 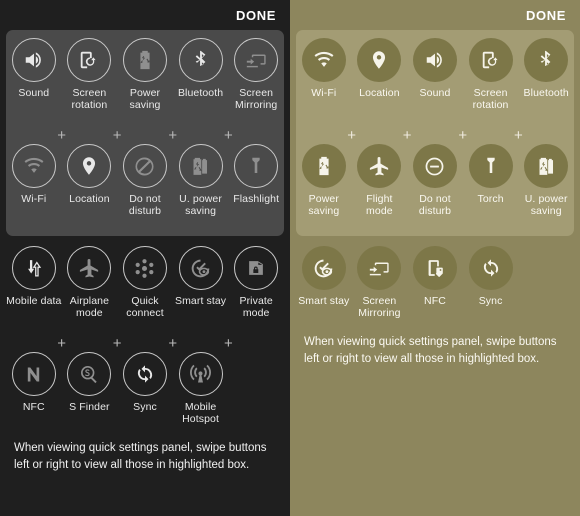 What do you see at coordinates (33, 407) in the screenshot?
I see `tile-label: NFC` at bounding box center [33, 407].